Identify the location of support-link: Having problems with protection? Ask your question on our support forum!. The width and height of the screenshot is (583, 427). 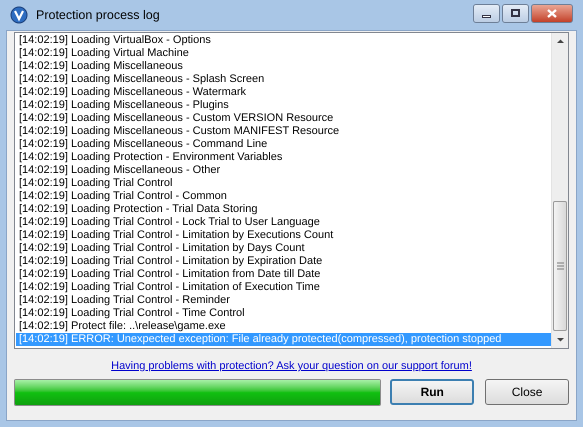
(291, 366).